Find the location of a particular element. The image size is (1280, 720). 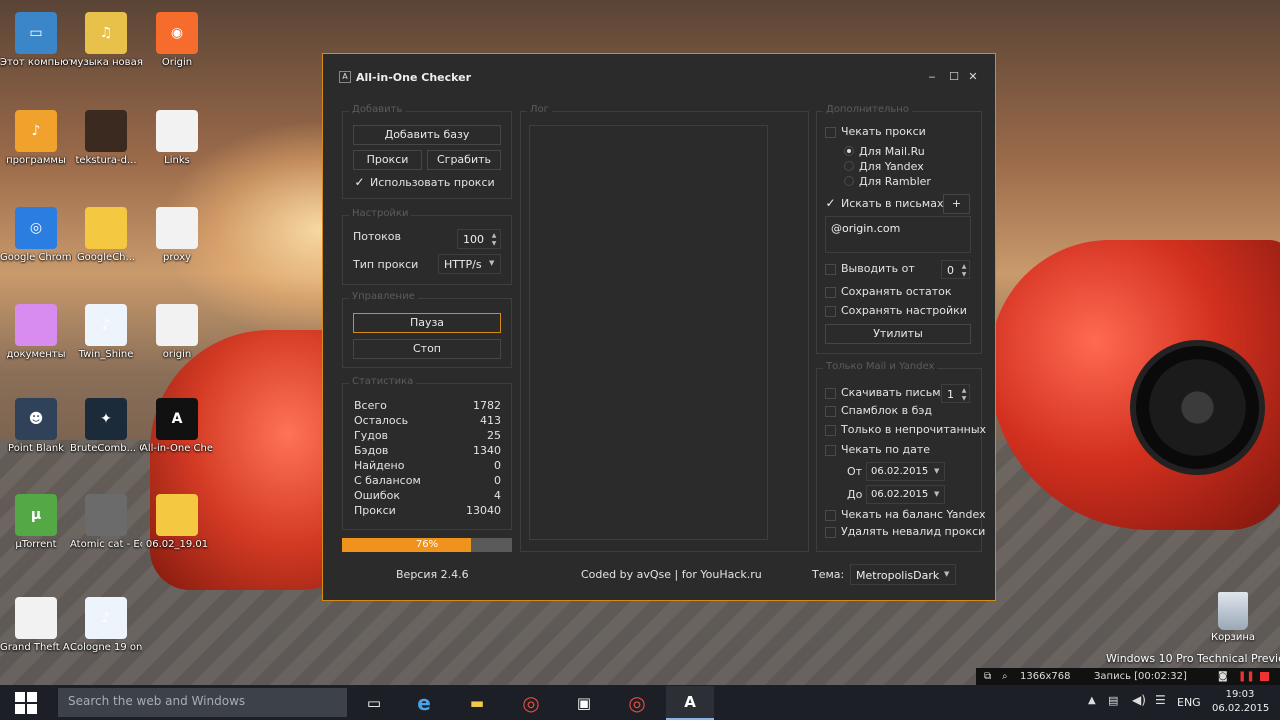

desktop-icon: ♫ музыка новая is located at coordinates (106, 40).